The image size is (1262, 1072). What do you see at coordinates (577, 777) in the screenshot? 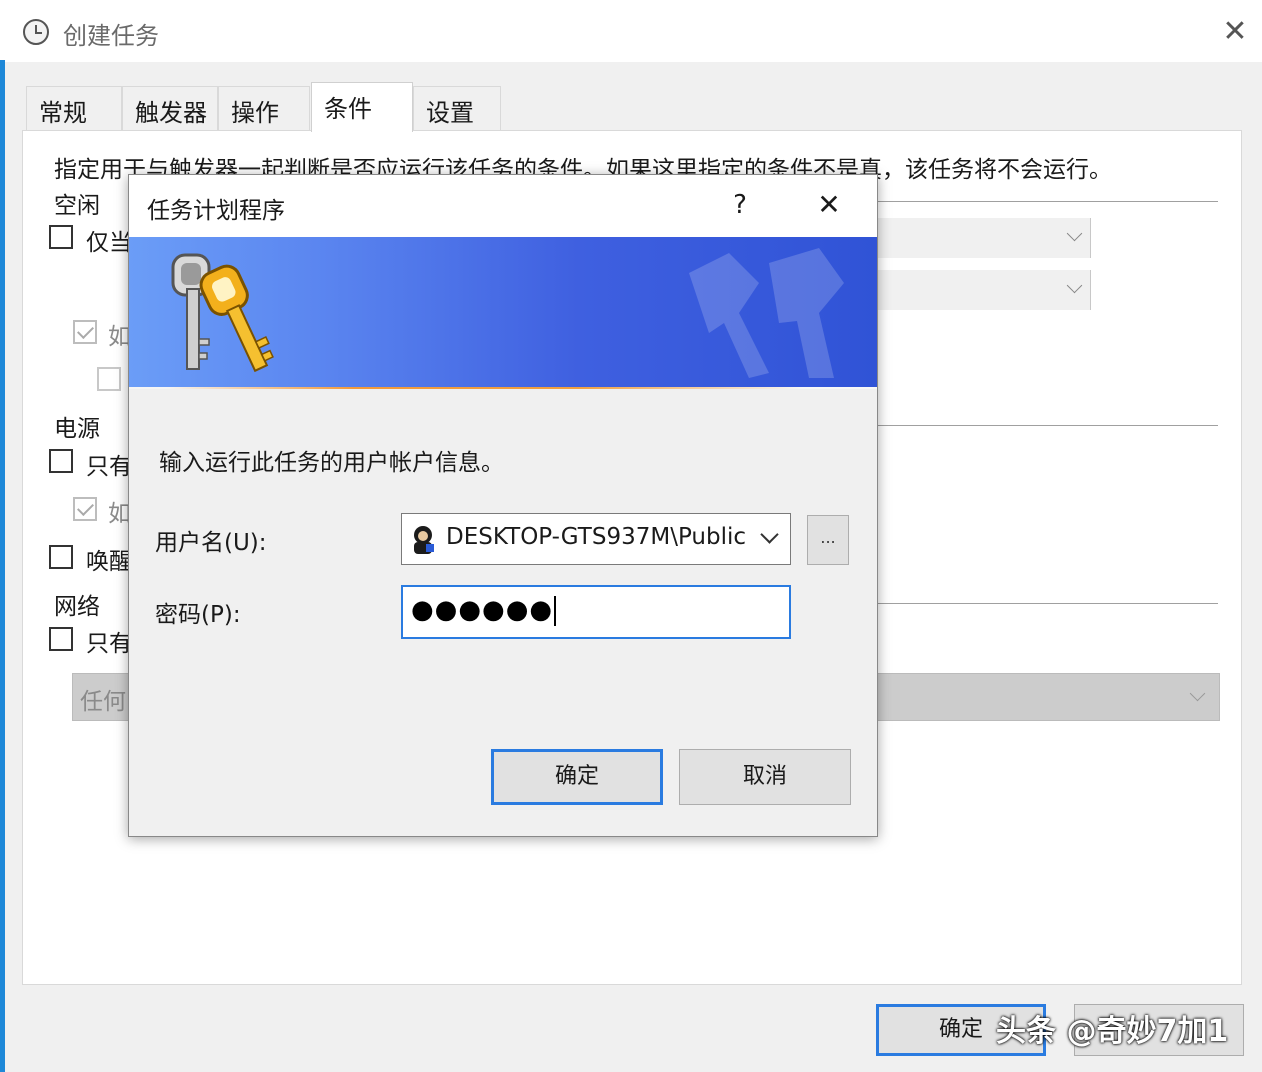
I see `dialog-ok-button: 确定` at bounding box center [577, 777].